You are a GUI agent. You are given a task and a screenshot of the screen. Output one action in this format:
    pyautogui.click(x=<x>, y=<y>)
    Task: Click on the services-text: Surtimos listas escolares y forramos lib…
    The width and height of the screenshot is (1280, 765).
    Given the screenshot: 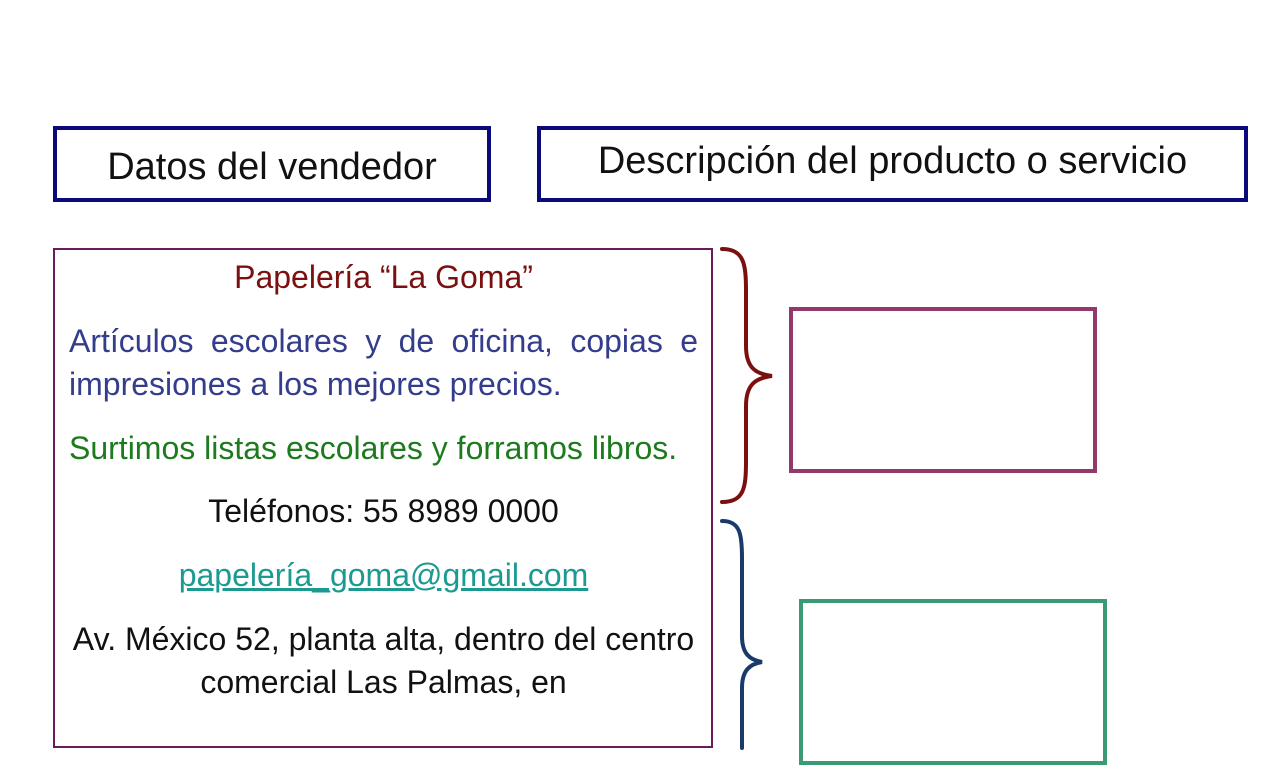 What is the action you would take?
    pyautogui.click(x=373, y=448)
    